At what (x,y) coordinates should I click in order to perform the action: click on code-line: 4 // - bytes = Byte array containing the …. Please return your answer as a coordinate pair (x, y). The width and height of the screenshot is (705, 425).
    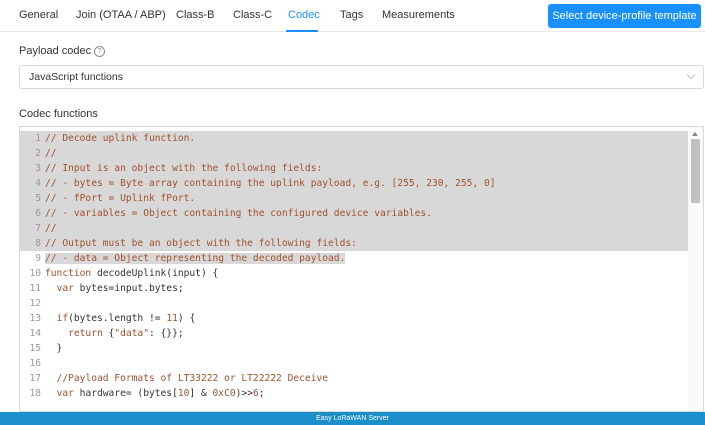
    Looking at the image, I should click on (354, 183).